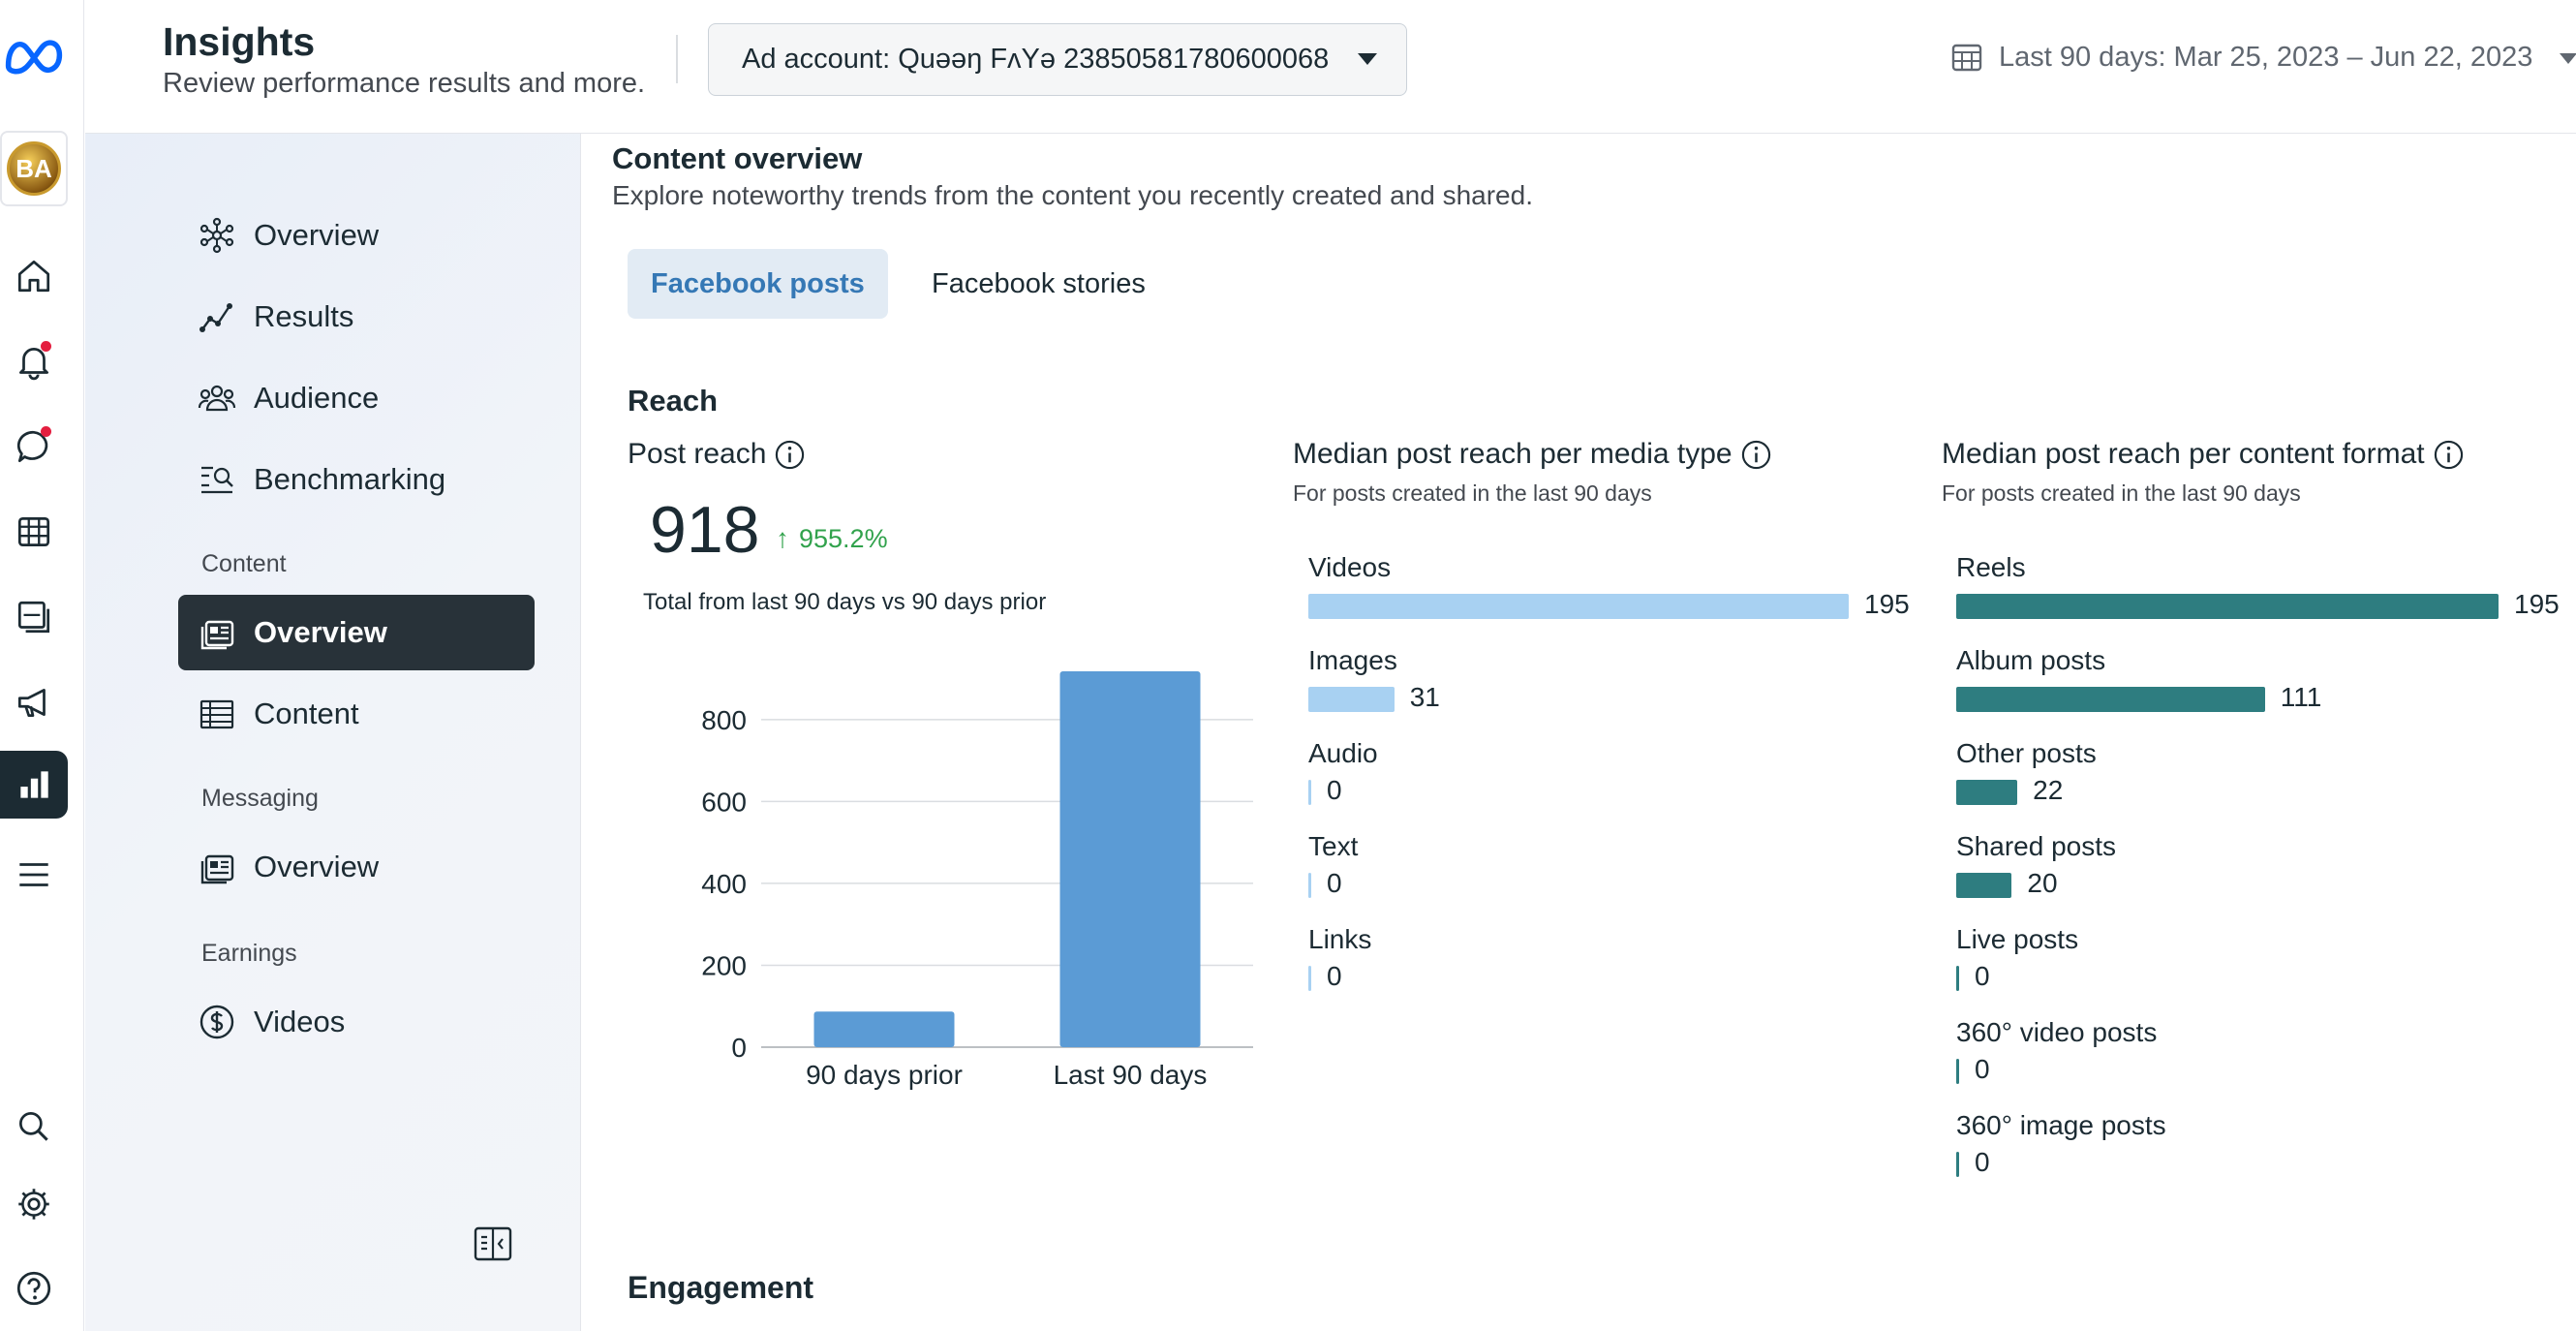 This screenshot has width=2576, height=1331. What do you see at coordinates (2183, 454) in the screenshot?
I see `content-format-title-label: Median post reach per content format` at bounding box center [2183, 454].